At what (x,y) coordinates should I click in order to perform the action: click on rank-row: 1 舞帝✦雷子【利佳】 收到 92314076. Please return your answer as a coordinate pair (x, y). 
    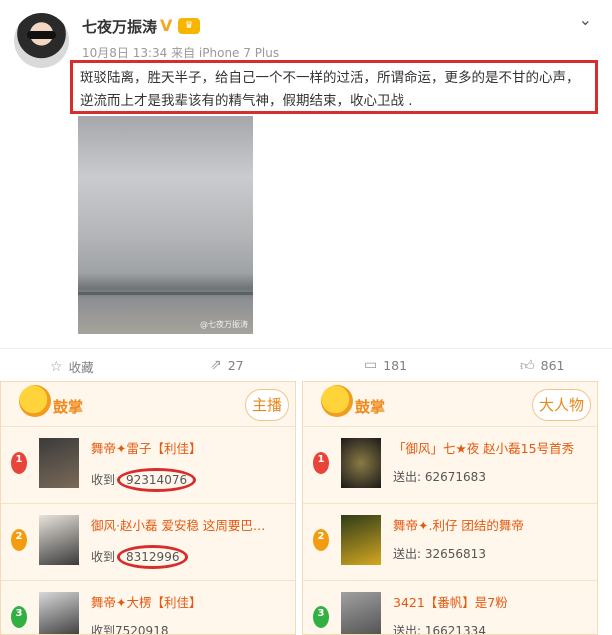
    Looking at the image, I should click on (148, 466).